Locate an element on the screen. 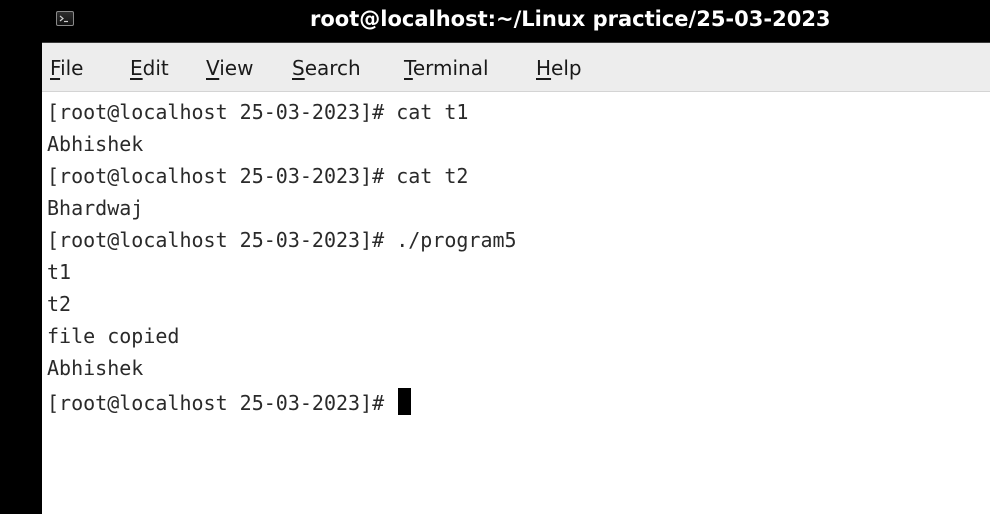 The image size is (990, 514). terminal-line: file copied is located at coordinates (113, 336).